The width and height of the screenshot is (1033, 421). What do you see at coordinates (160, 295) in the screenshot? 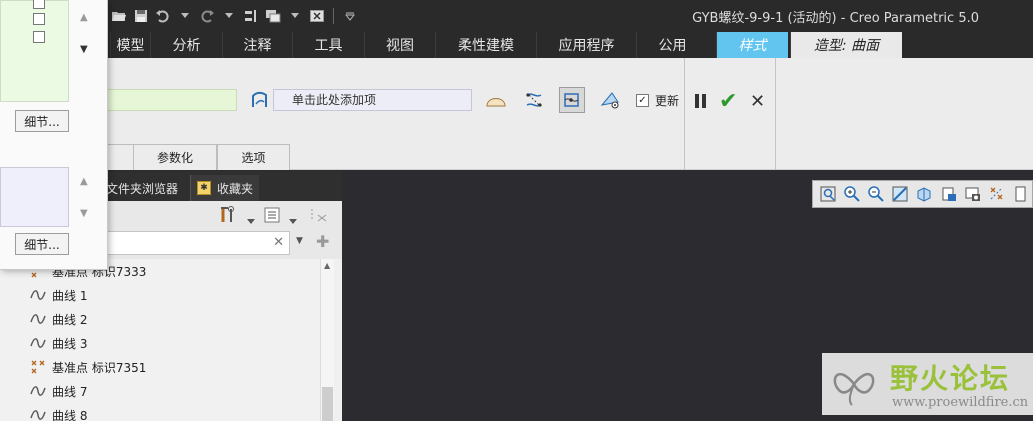
I see `tree-item: 曲线 1` at bounding box center [160, 295].